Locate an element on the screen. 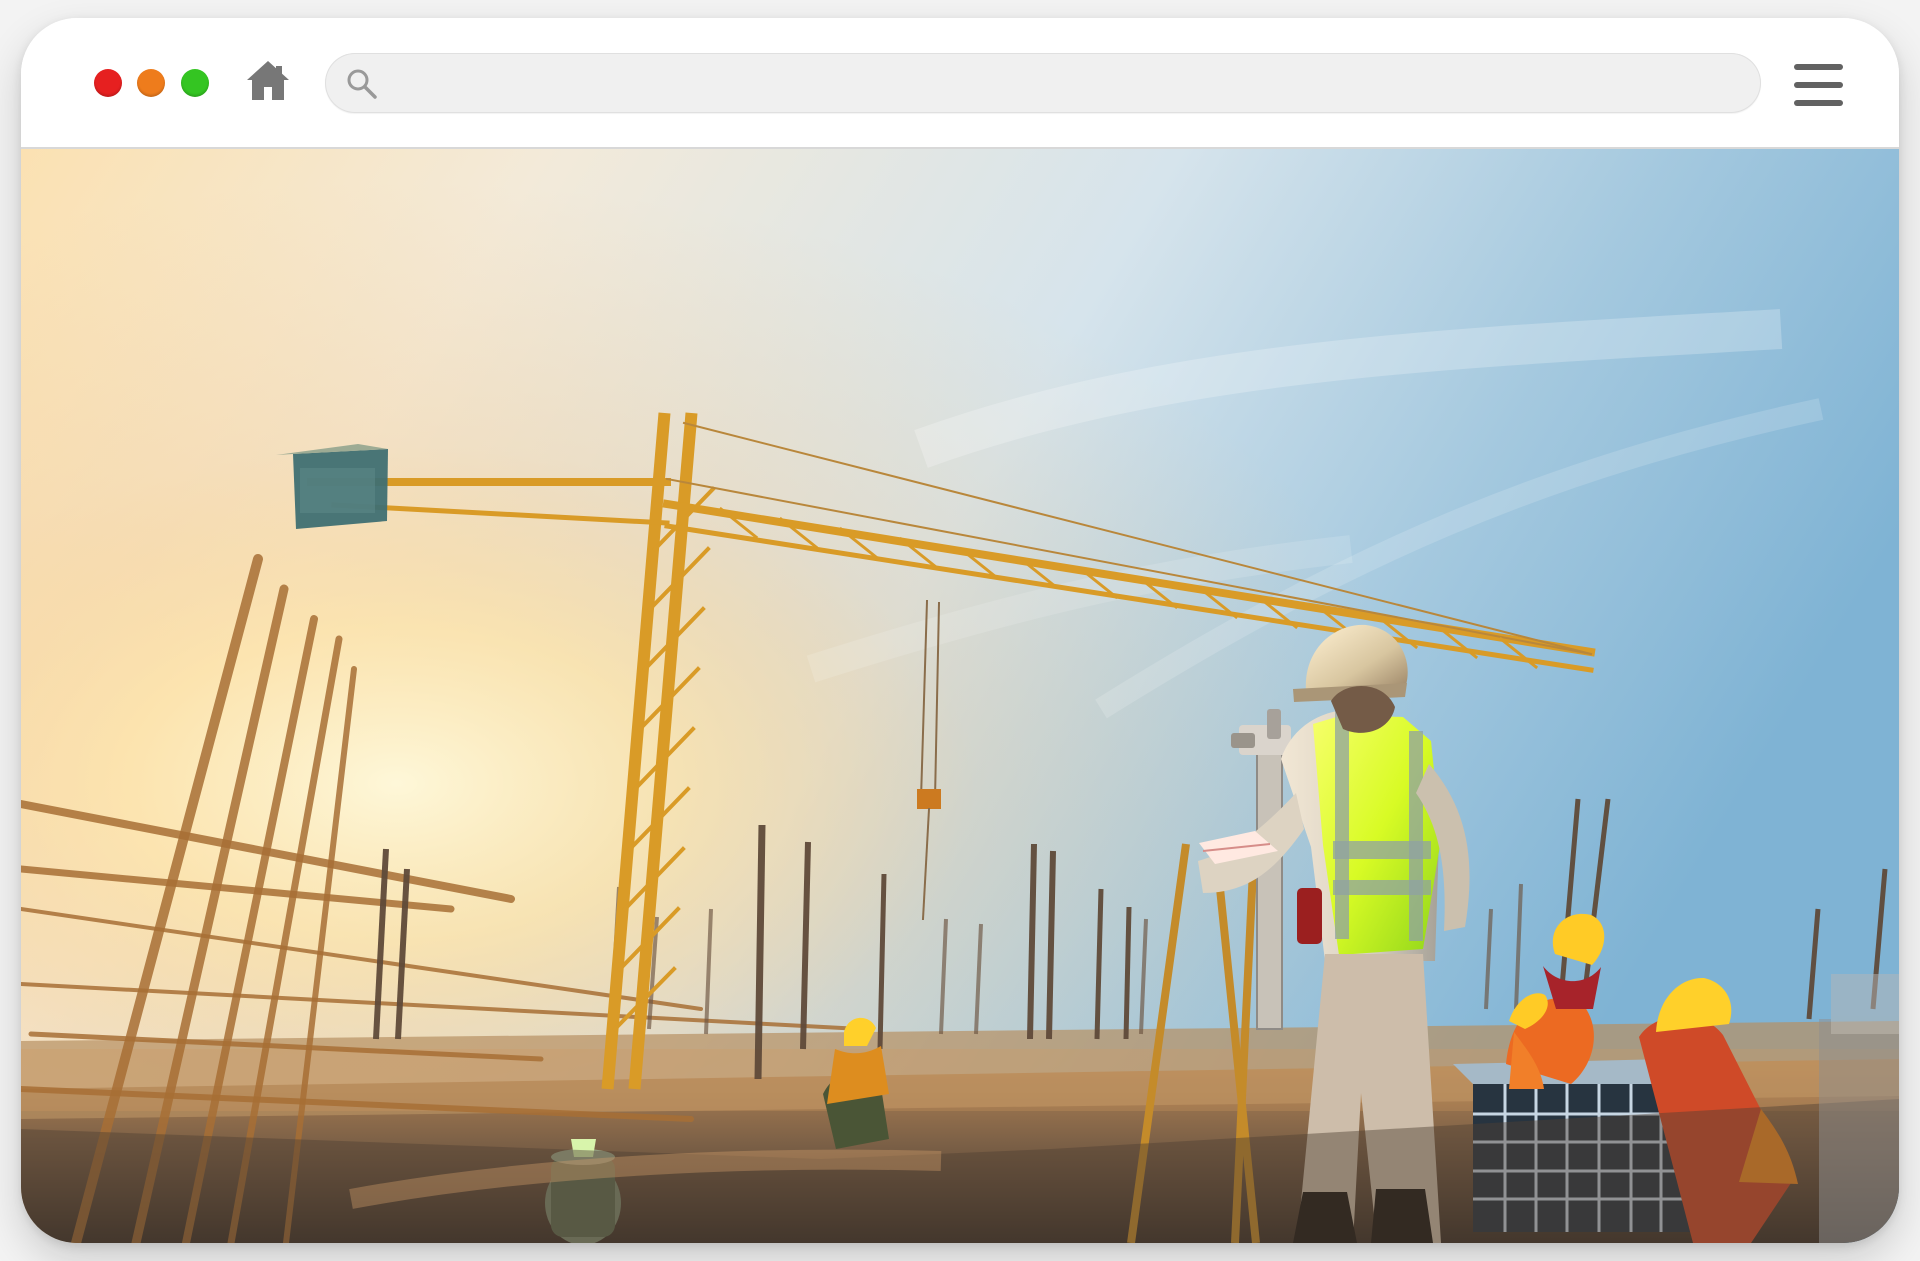  home-icon is located at coordinates (268, 80).